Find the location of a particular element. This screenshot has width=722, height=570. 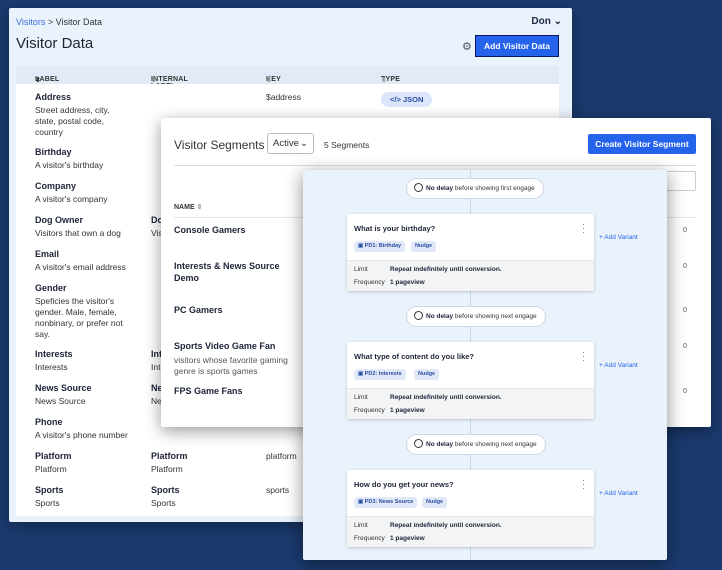

name-column-header: NAME ⇕ is located at coordinates (188, 207).